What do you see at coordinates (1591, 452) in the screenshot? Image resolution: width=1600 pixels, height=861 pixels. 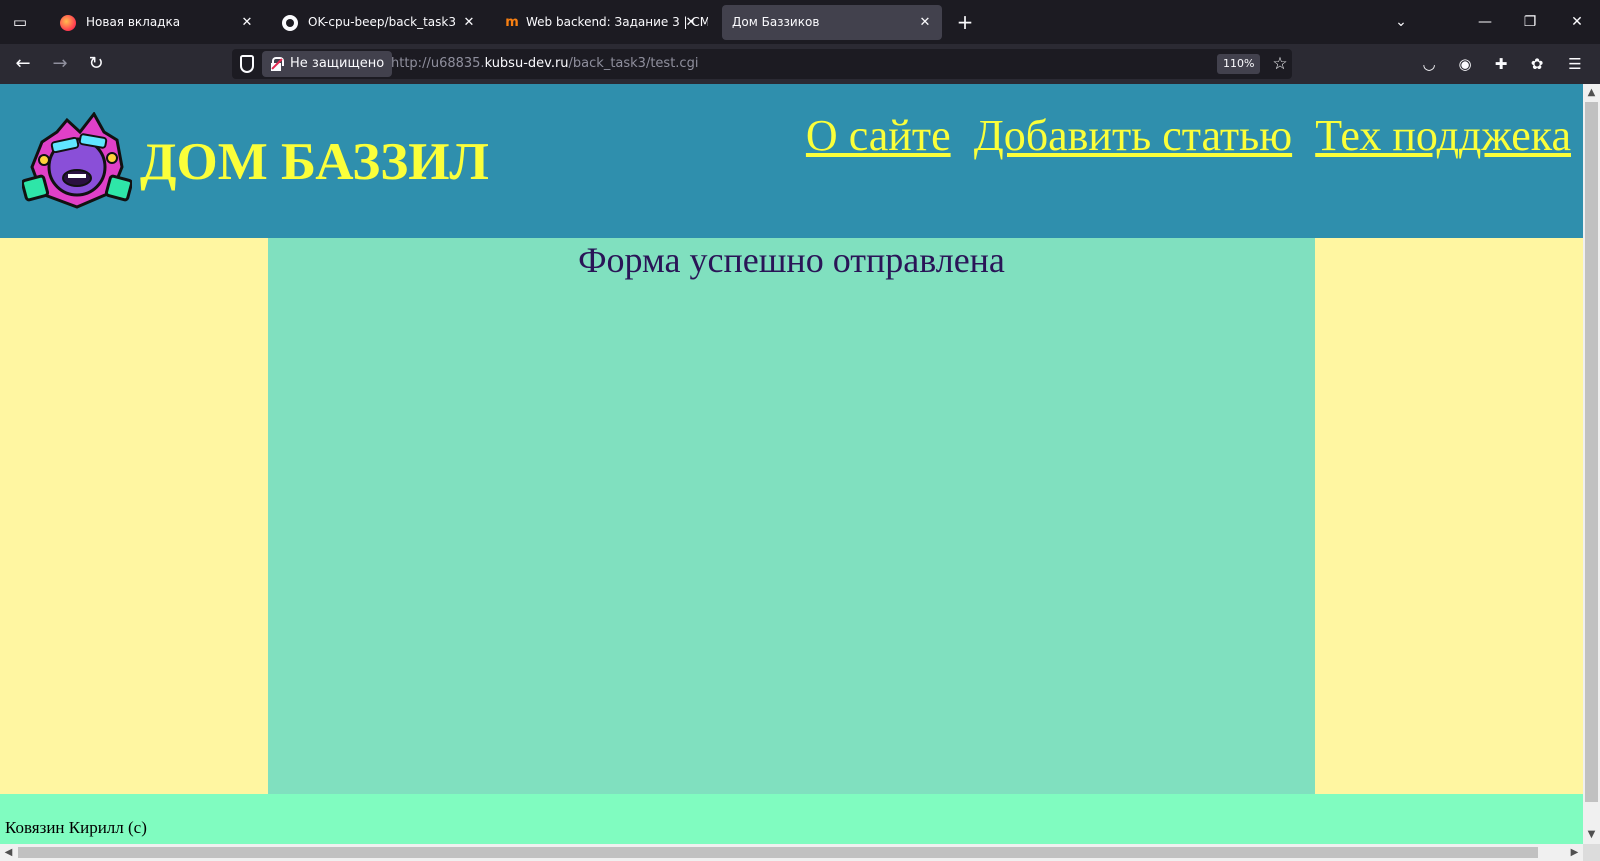 I see `vertical-scroll-thumb` at bounding box center [1591, 452].